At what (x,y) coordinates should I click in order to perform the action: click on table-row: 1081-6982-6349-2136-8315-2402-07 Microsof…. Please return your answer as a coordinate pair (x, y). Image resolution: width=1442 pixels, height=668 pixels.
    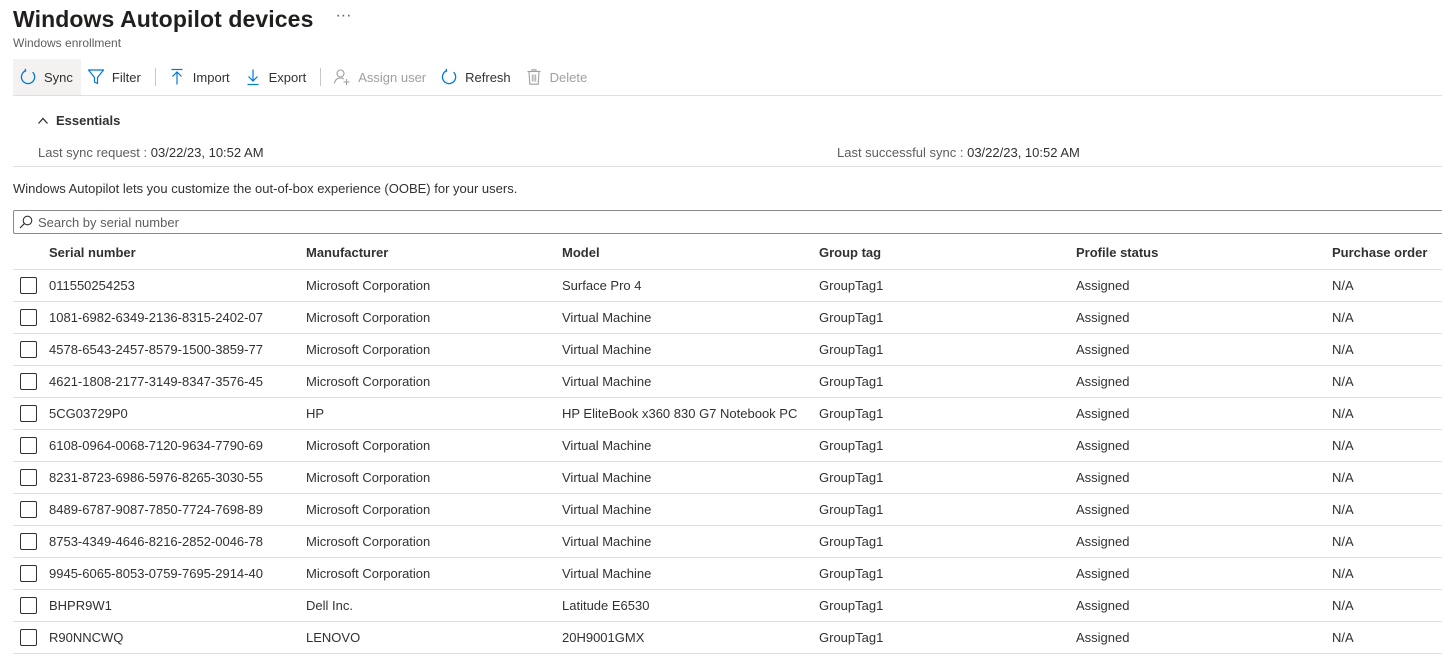
    Looking at the image, I should click on (727, 318).